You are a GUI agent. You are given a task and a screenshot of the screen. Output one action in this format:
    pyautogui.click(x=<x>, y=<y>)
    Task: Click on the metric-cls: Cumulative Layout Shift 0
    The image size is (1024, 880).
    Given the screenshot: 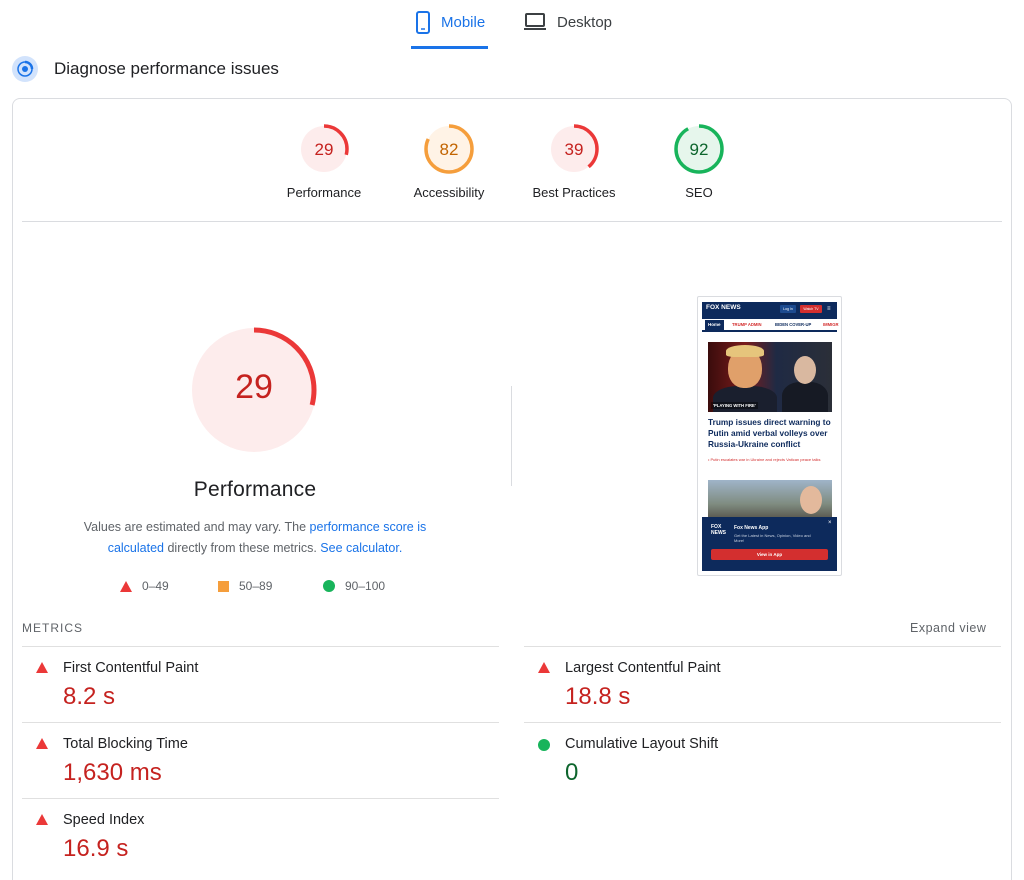 What is the action you would take?
    pyautogui.click(x=762, y=760)
    